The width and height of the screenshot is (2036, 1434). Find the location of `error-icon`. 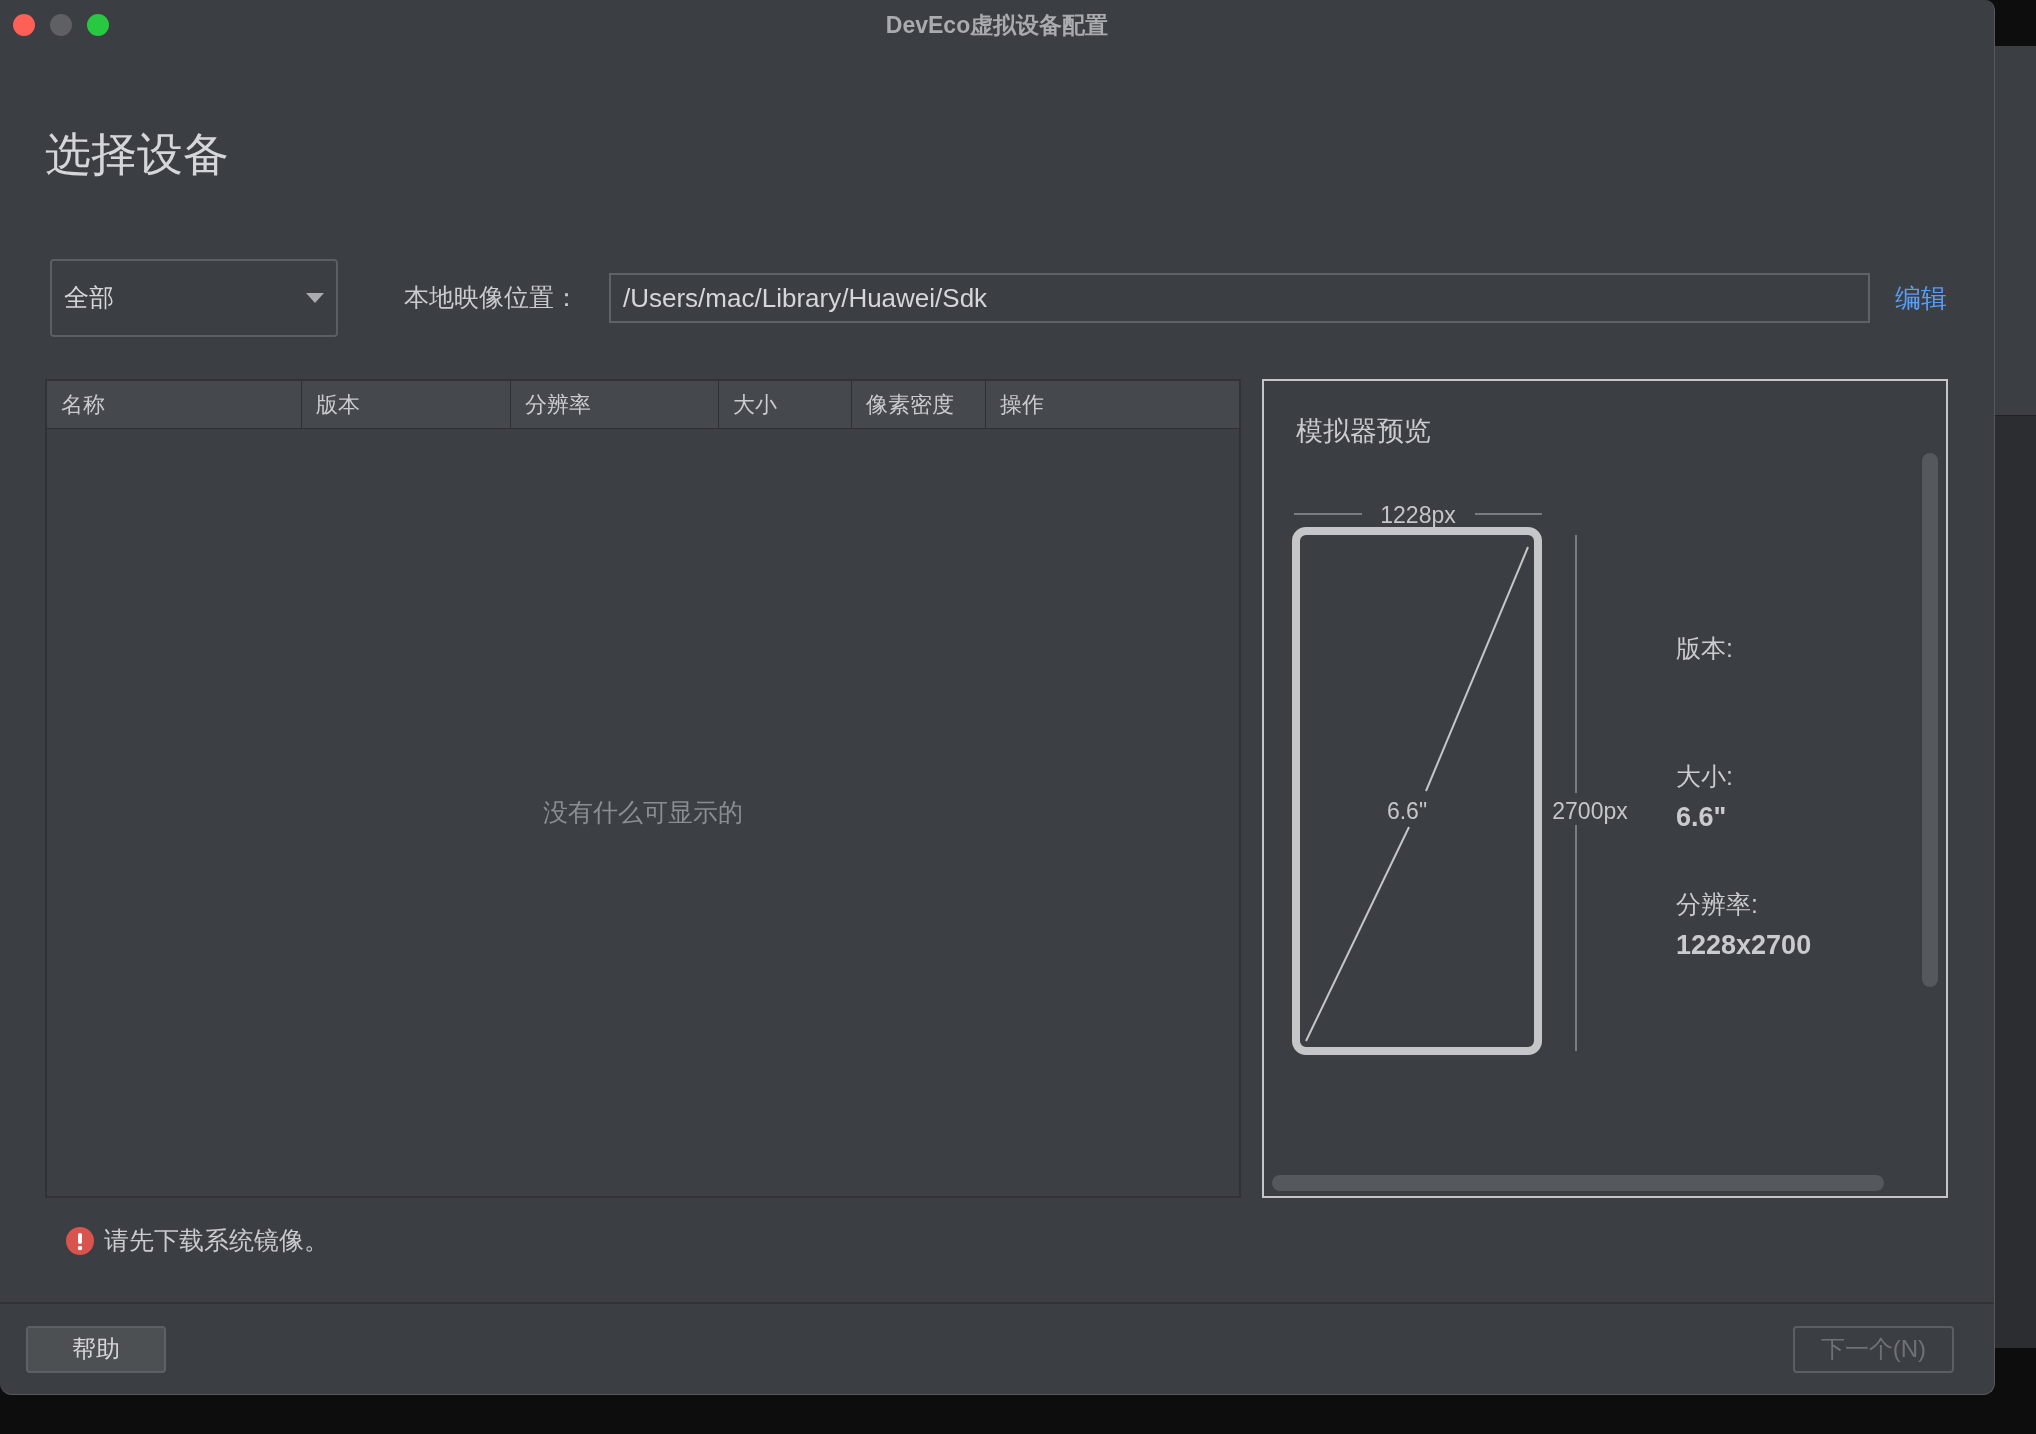

error-icon is located at coordinates (80, 1240).